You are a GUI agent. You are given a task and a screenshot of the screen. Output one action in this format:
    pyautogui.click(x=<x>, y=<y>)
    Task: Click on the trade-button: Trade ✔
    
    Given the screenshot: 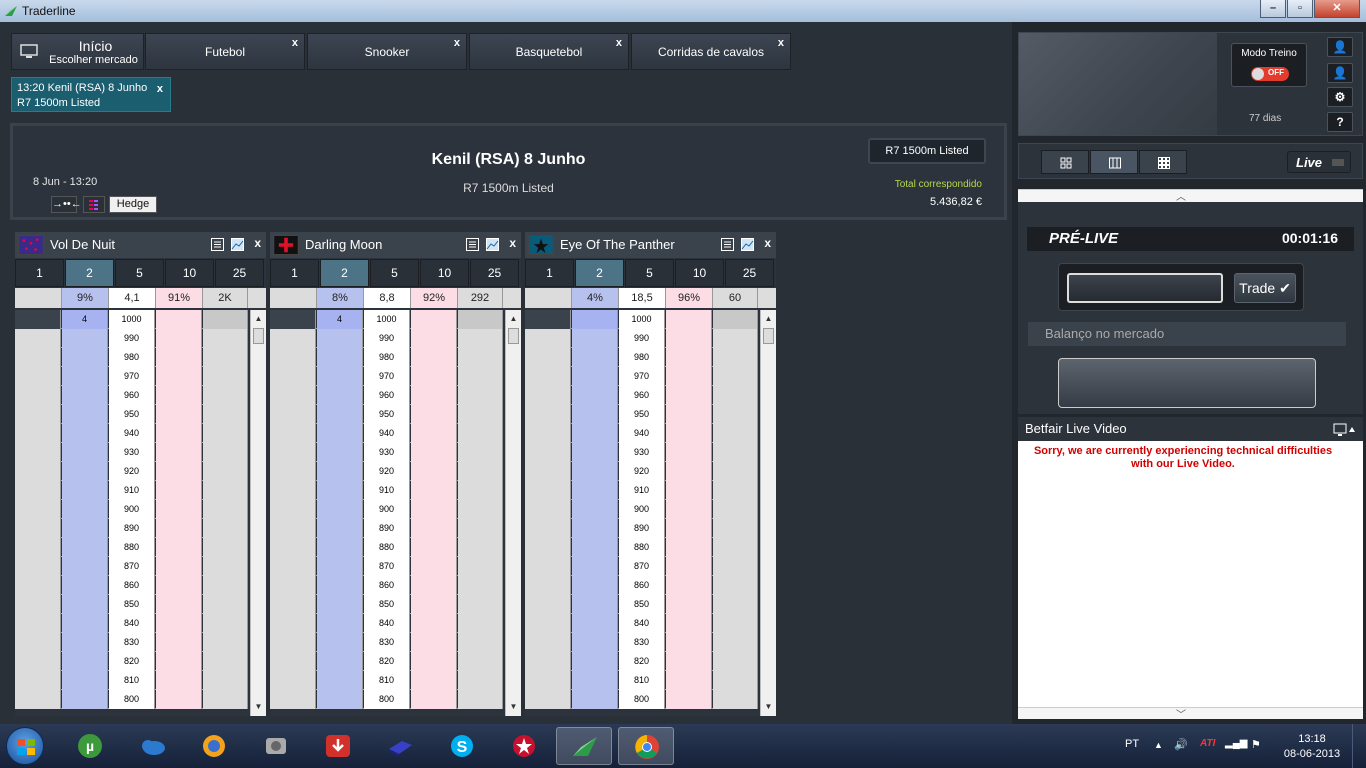 What is the action you would take?
    pyautogui.click(x=1265, y=288)
    